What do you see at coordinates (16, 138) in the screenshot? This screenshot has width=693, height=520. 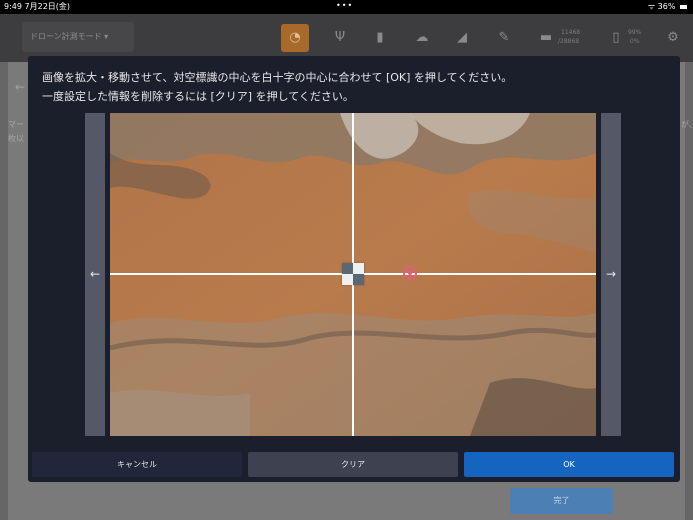 I see `background-text-left-2: 枚以` at bounding box center [16, 138].